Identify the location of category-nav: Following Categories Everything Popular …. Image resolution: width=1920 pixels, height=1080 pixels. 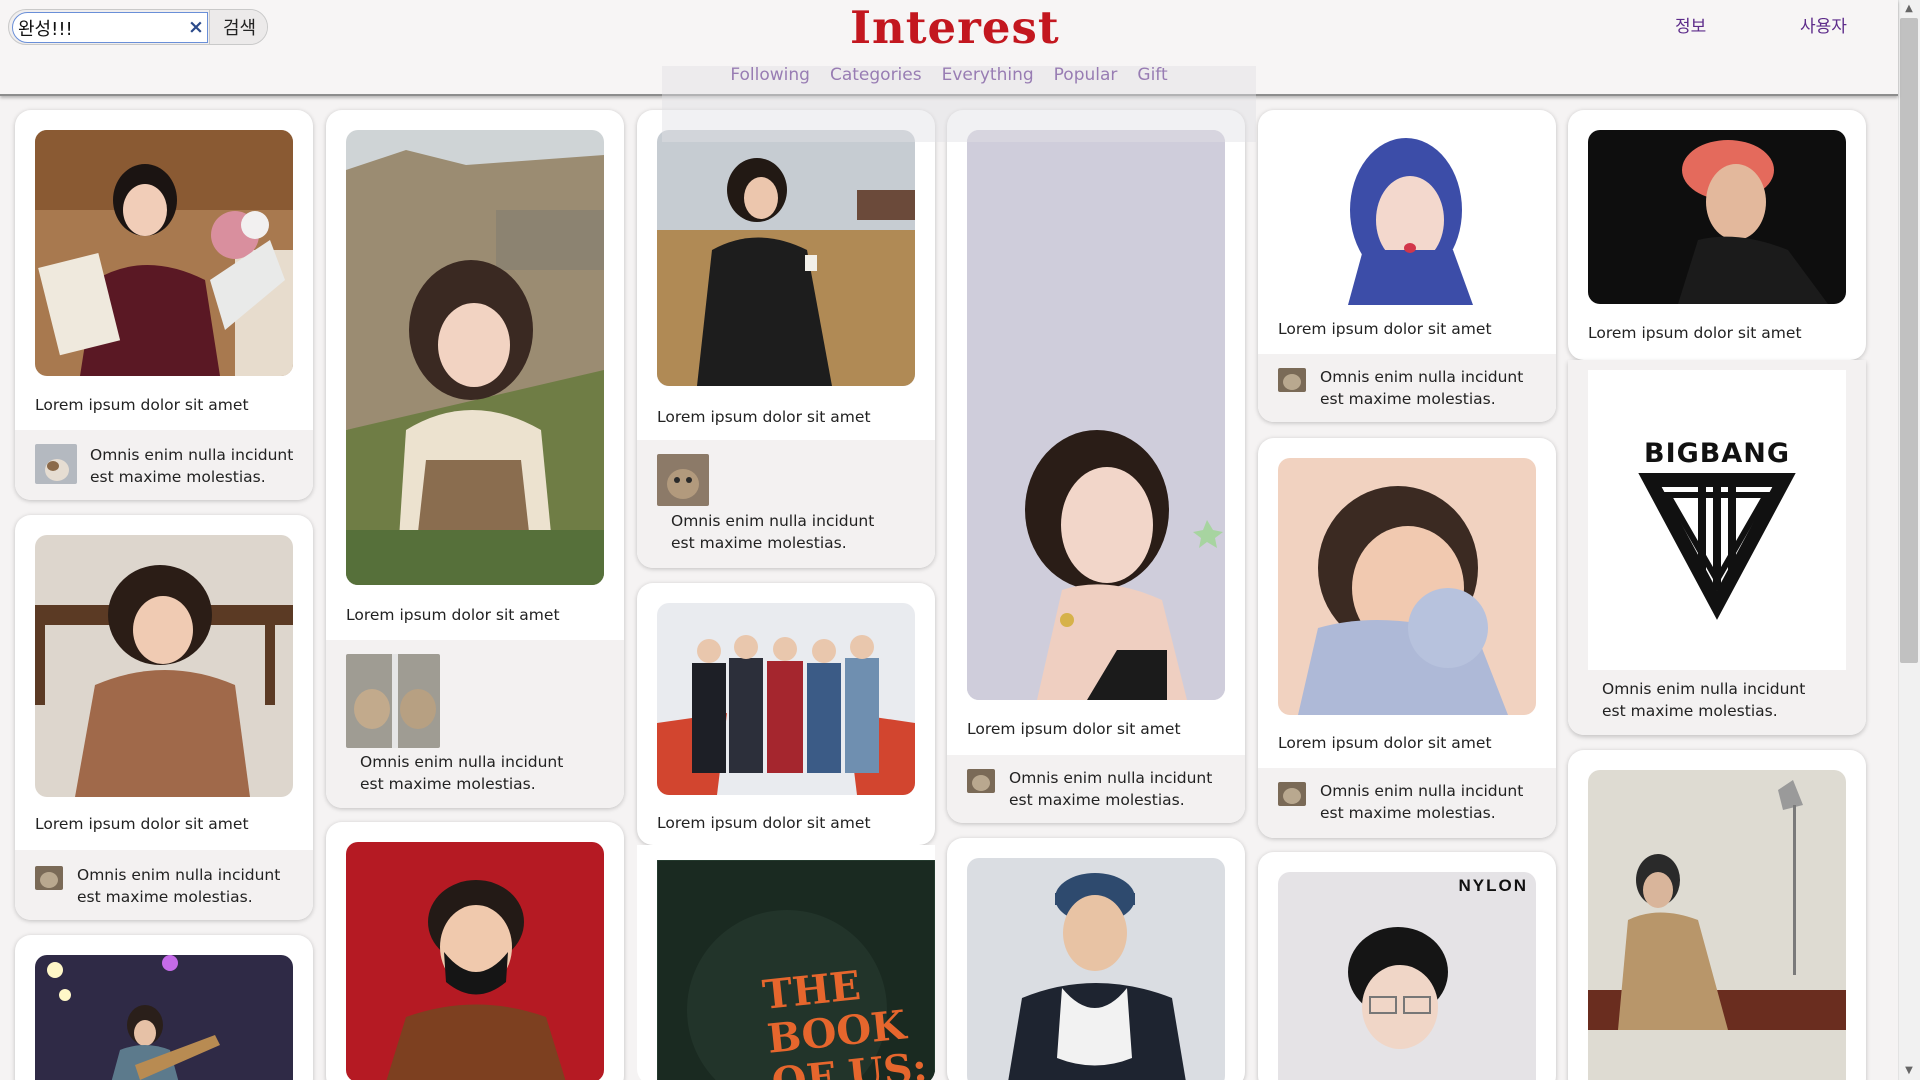
(949, 75).